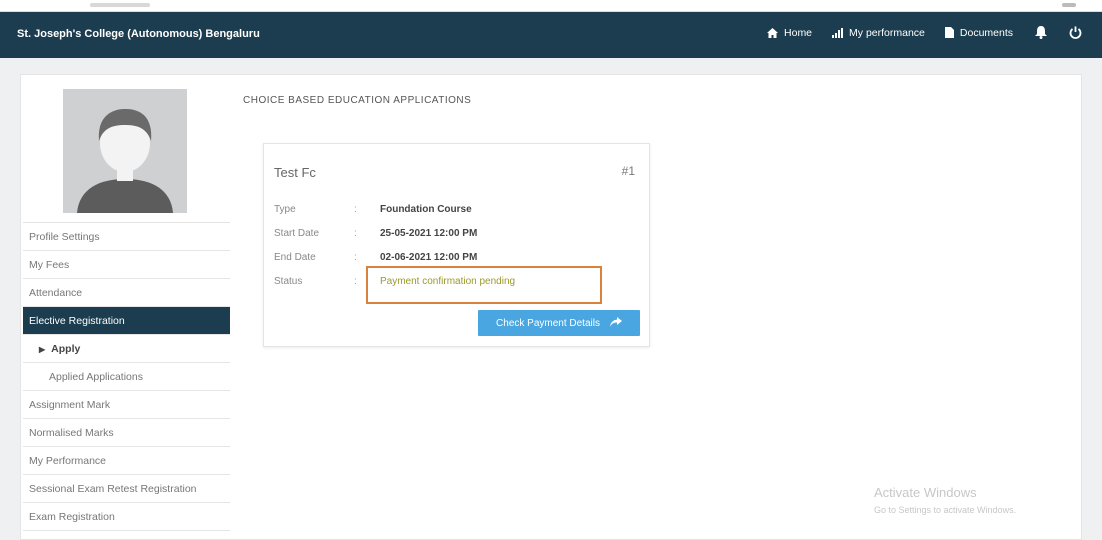 The height and width of the screenshot is (540, 1102). What do you see at coordinates (297, 233) in the screenshot?
I see `detail-label: Start Date` at bounding box center [297, 233].